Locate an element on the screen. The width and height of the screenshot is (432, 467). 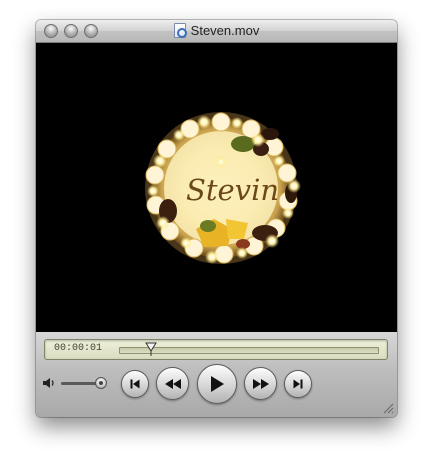
go-to-start-button is located at coordinates (135, 384).